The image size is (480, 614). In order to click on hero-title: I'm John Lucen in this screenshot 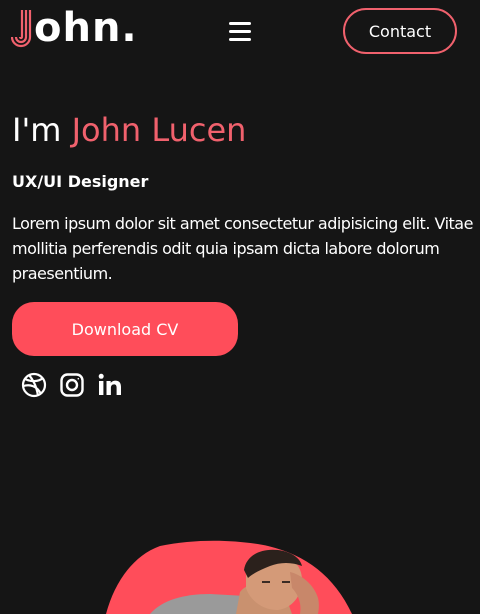, I will do `click(129, 130)`.